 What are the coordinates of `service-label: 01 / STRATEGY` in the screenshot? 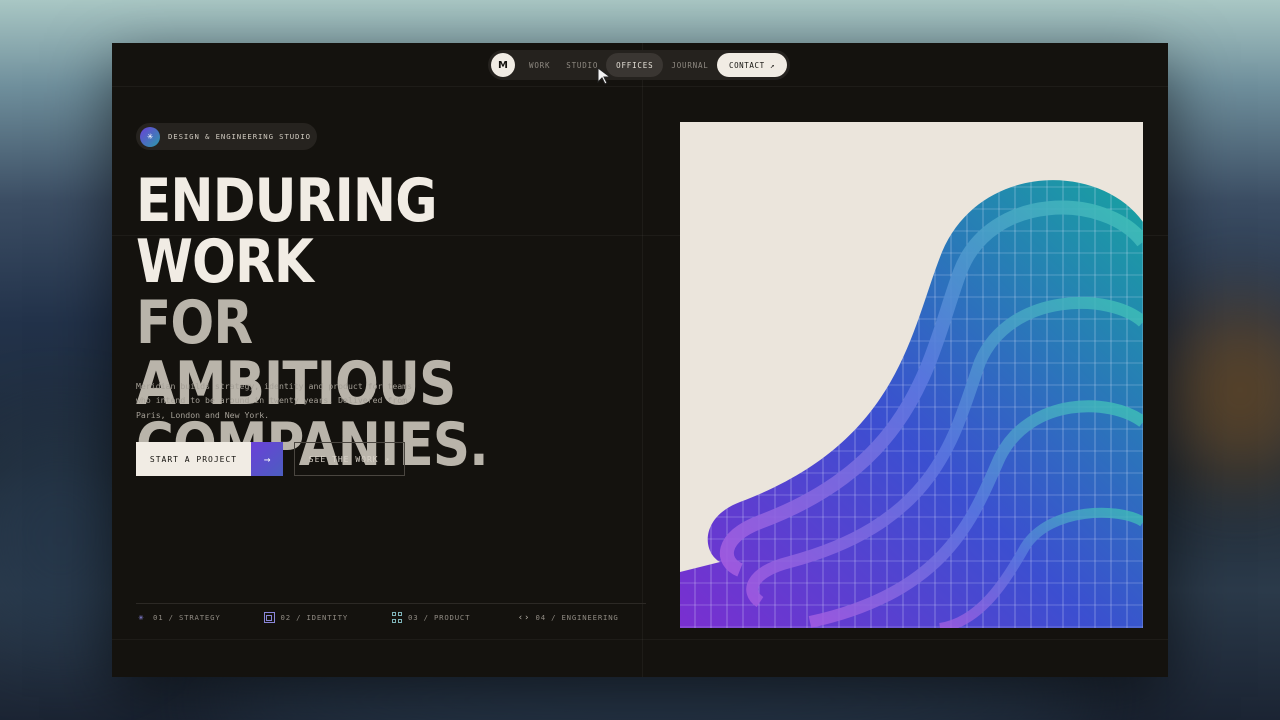 It's located at (187, 617).